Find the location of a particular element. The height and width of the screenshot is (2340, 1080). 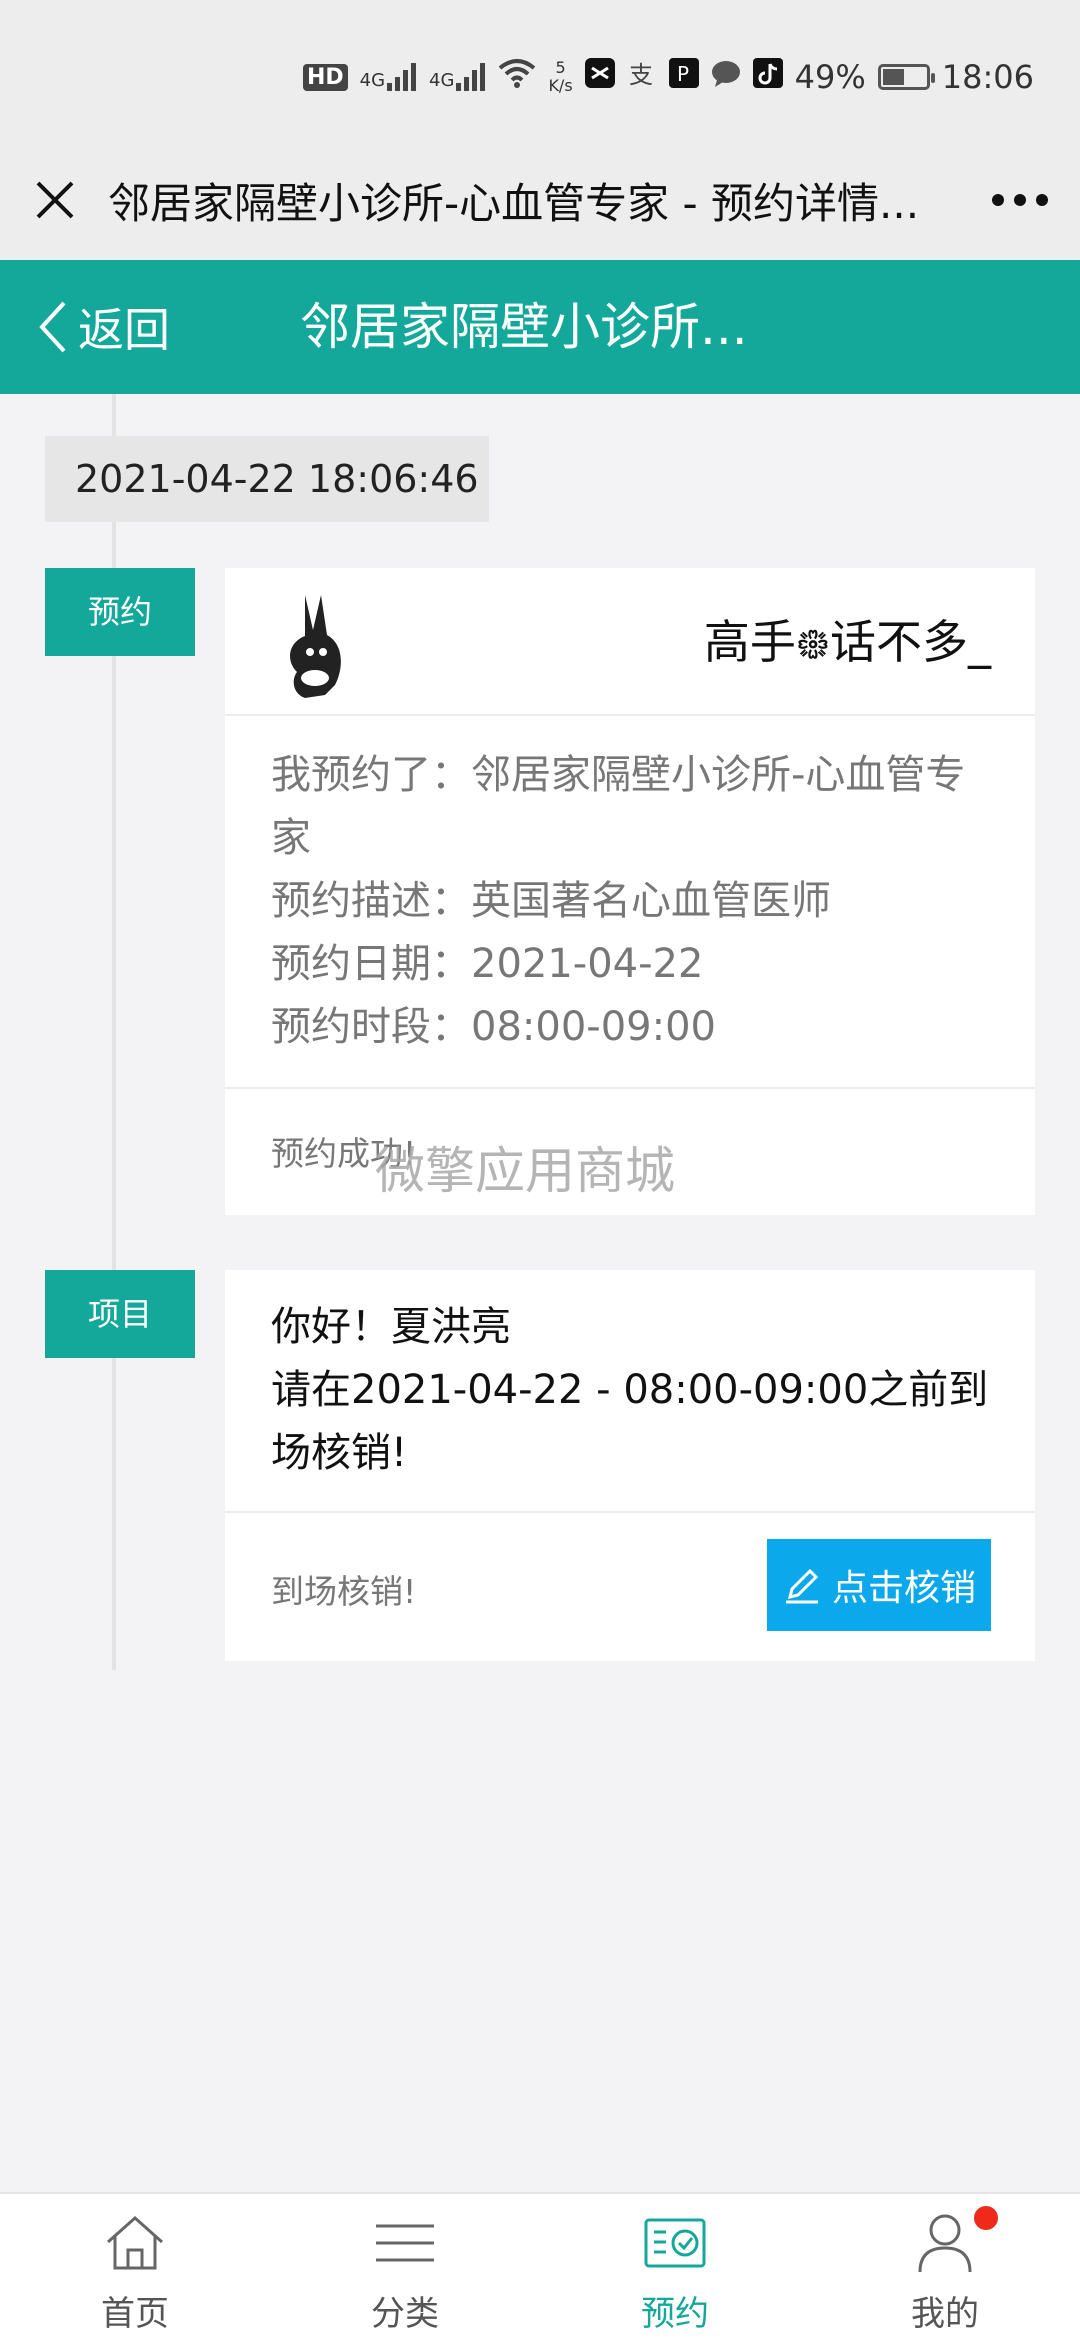

capcut-icon is located at coordinates (599, 77).